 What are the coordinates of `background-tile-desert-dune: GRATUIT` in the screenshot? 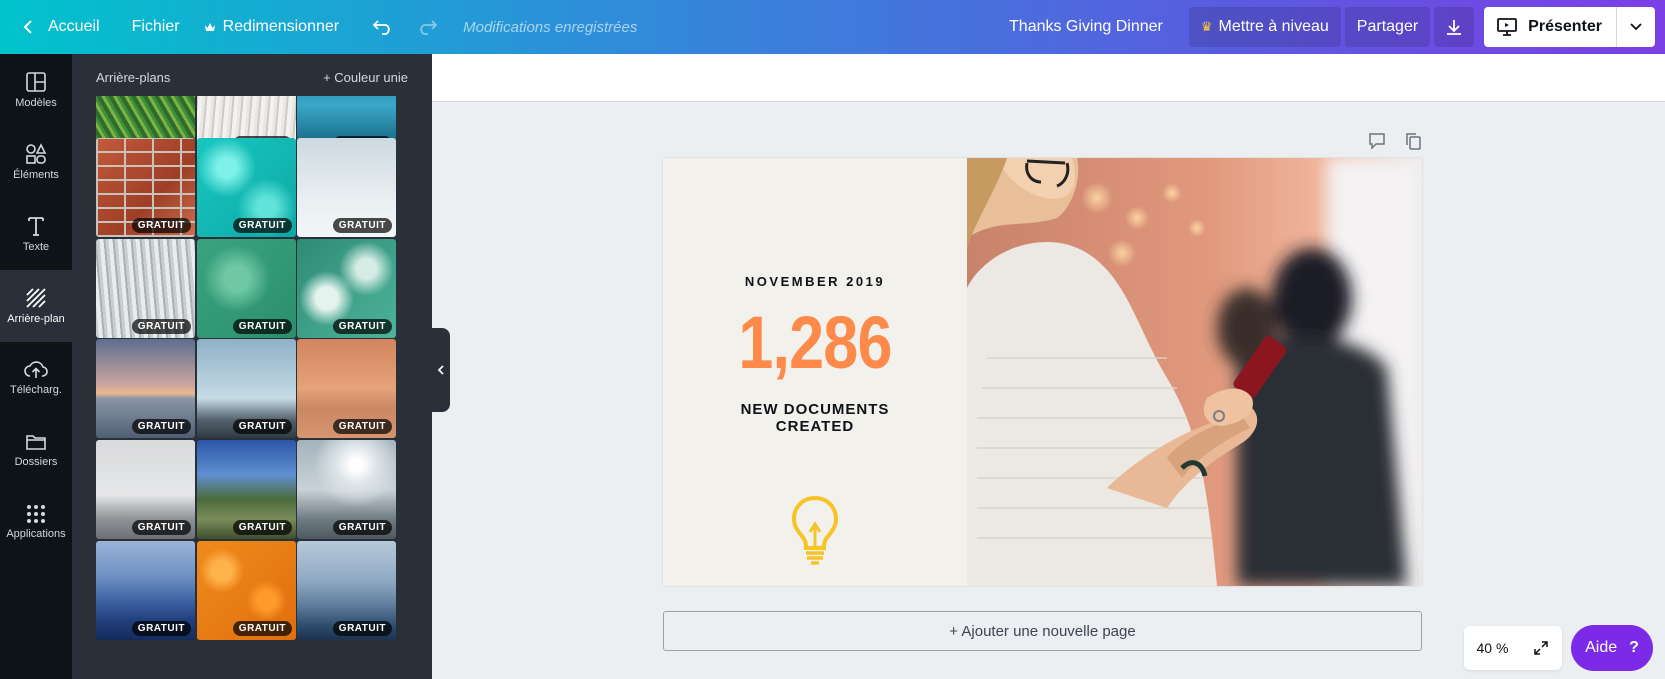 It's located at (346, 388).